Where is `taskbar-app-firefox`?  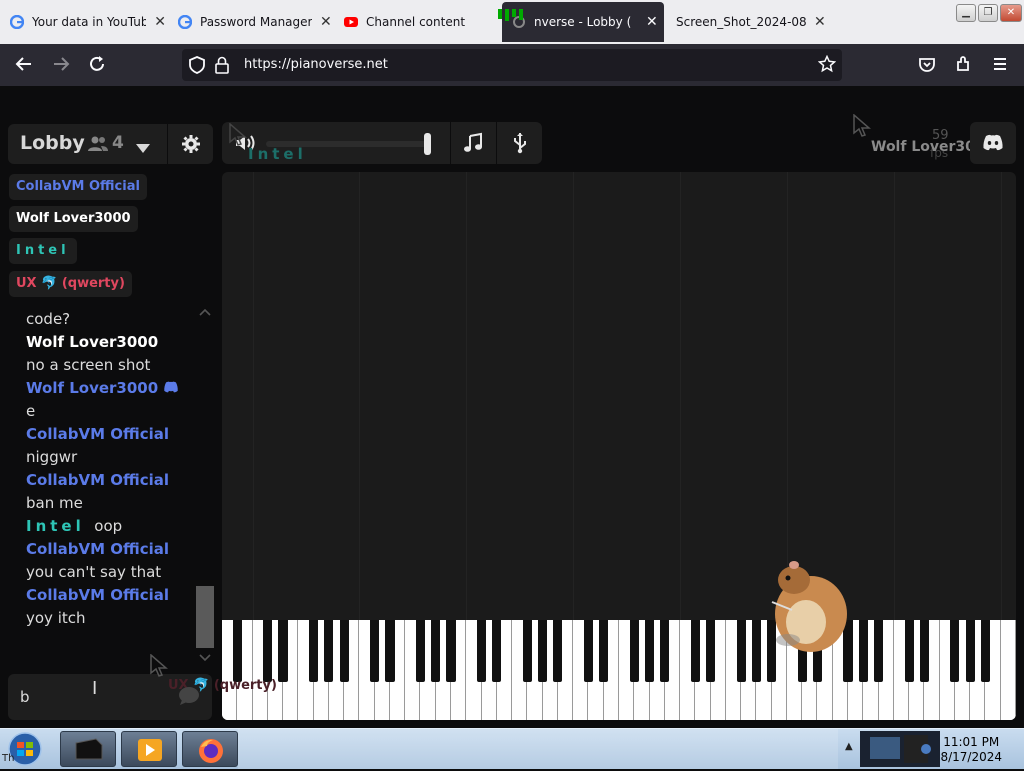
taskbar-app-firefox is located at coordinates (210, 749).